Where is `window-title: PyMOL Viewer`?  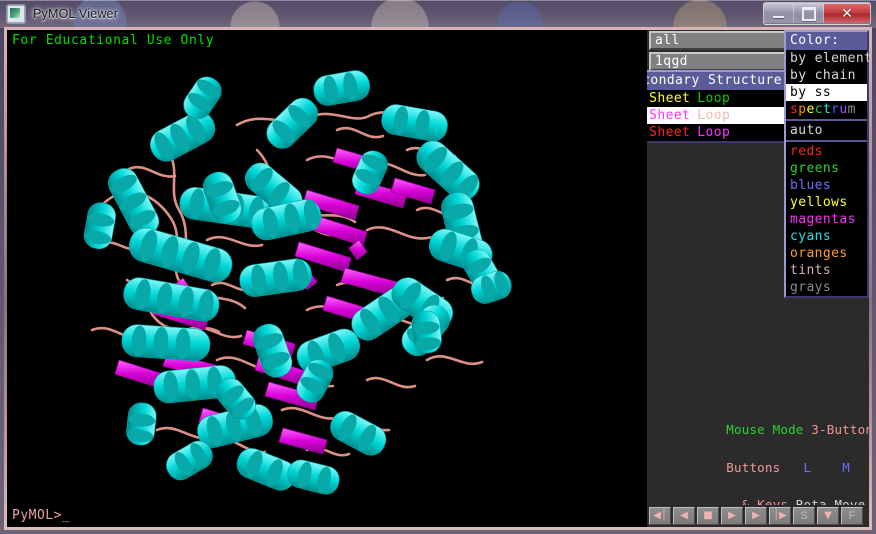
window-title: PyMOL Viewer is located at coordinates (76, 13).